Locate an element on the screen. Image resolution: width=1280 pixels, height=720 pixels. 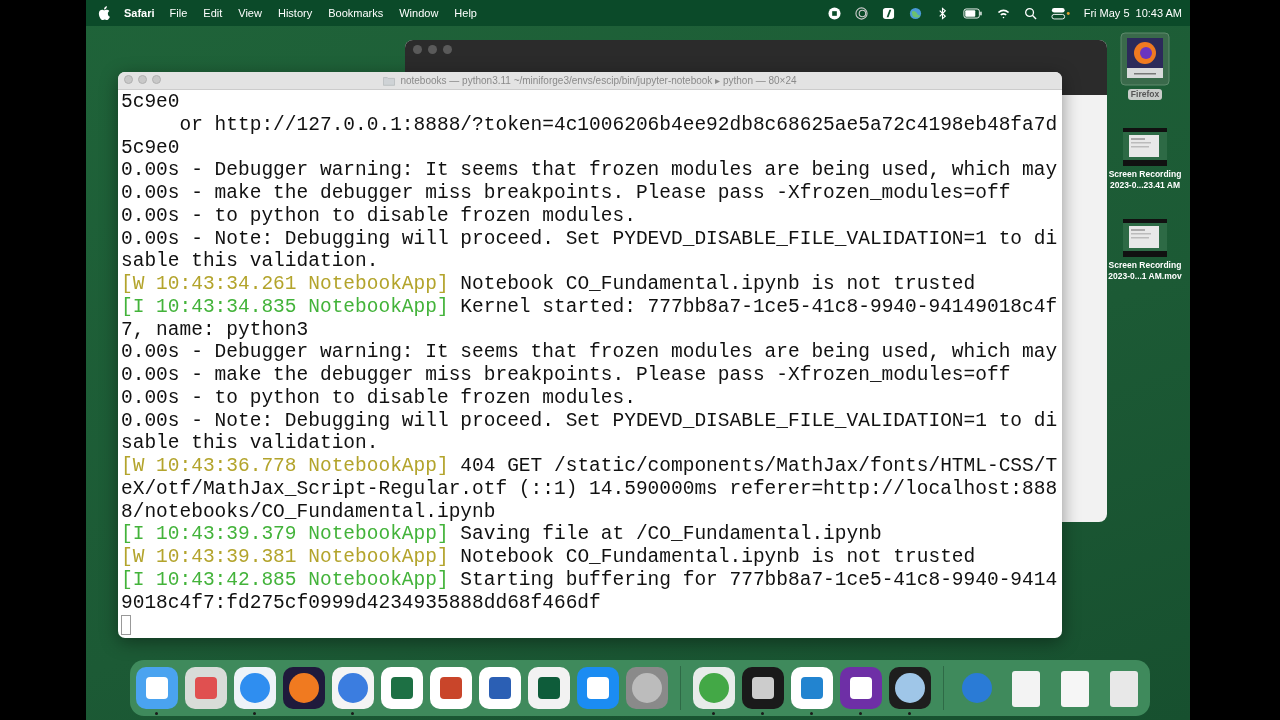
terminal-line: Starting buffering for 777bb8a7-1ce5-41c8-9940-9414 is located at coordinates (758, 579).